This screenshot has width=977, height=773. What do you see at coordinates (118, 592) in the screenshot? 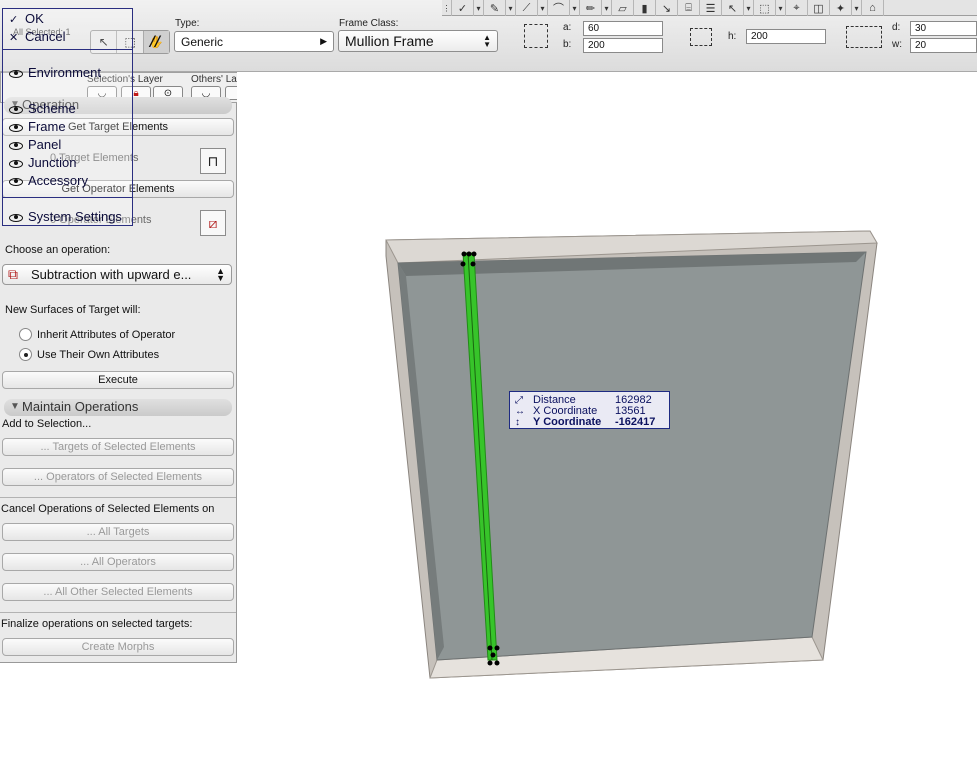
I see `all-other-selected-button: ... All Other Selected Elements` at bounding box center [118, 592].